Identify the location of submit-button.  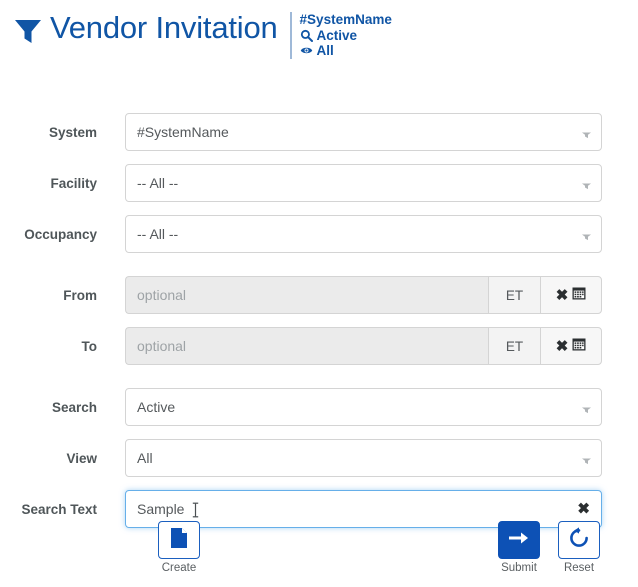
(519, 540).